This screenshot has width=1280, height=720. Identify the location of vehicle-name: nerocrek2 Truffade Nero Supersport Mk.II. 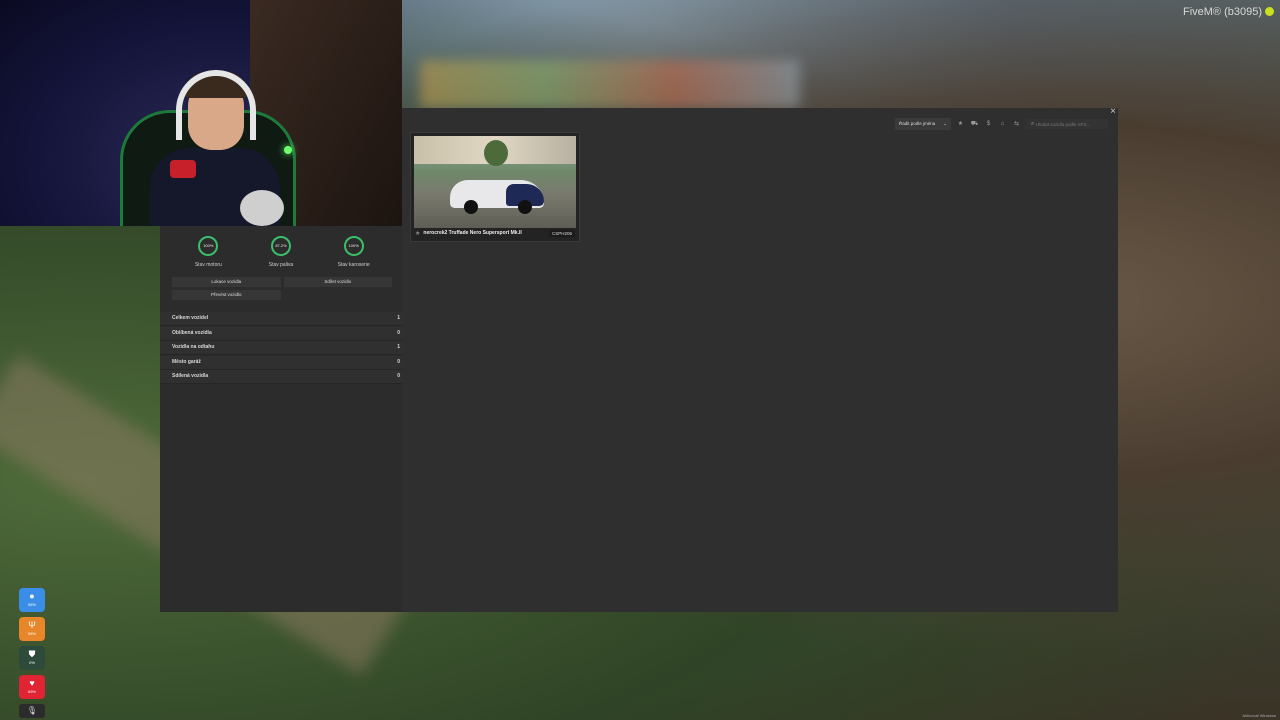
(472, 233).